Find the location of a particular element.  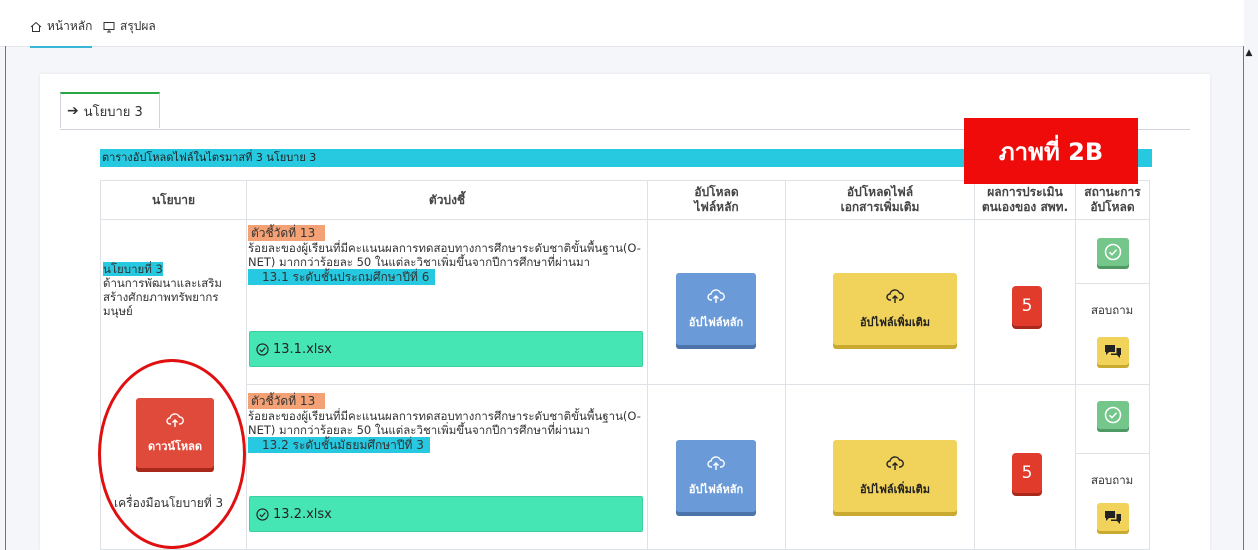

main-upload-cell-row2: อัปไฟล์หลัก is located at coordinates (716, 467).